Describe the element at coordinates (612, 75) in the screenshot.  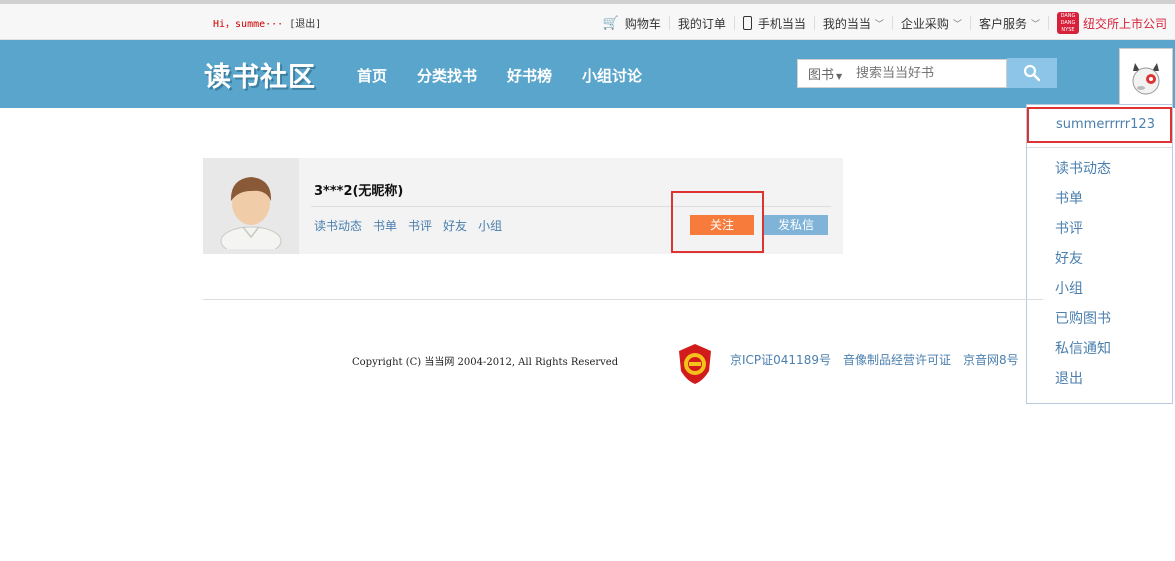
I see `nav-groups: 小组讨论` at that location.